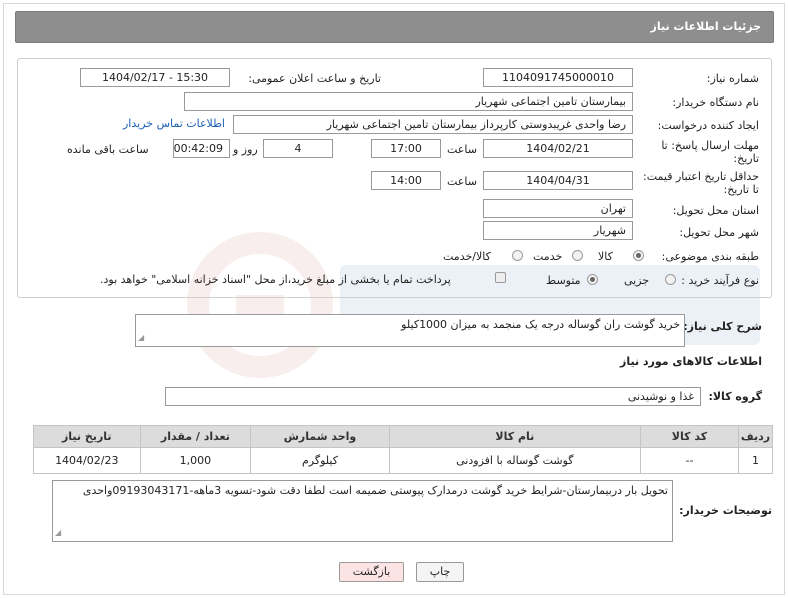 The height and width of the screenshot is (598, 788). What do you see at coordinates (638, 255) in the screenshot?
I see `category-radio-goods` at bounding box center [638, 255].